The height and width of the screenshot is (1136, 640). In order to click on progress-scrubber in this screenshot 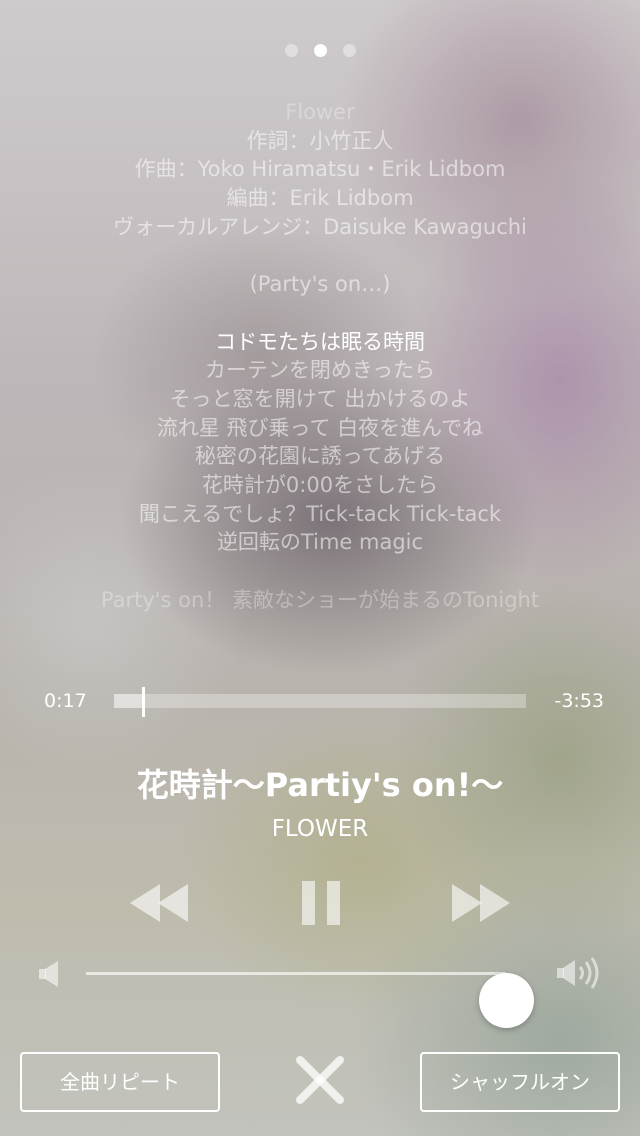, I will do `click(320, 702)`.